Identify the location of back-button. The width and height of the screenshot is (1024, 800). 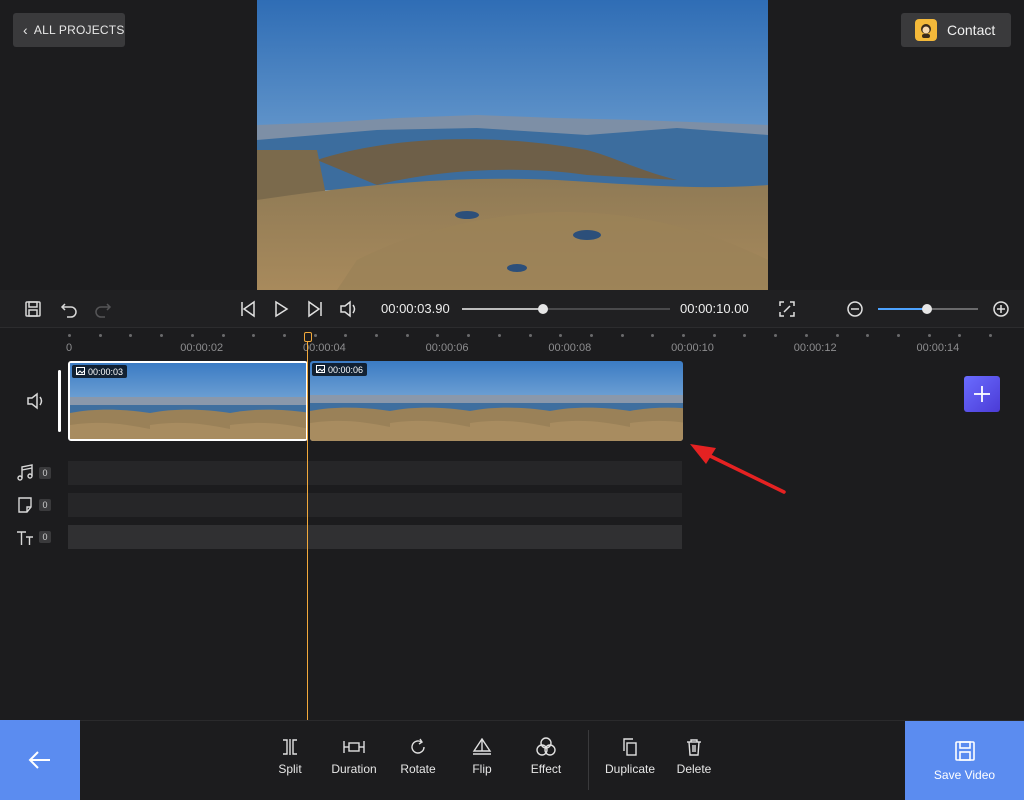
(40, 760).